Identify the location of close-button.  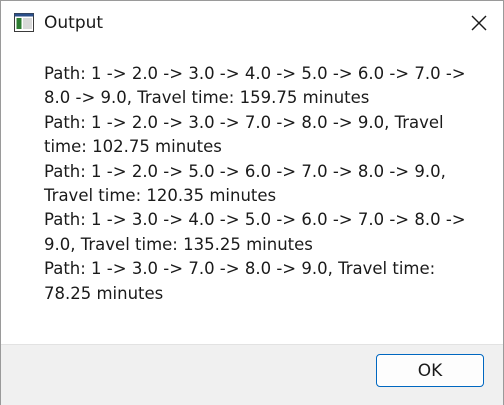
(479, 23).